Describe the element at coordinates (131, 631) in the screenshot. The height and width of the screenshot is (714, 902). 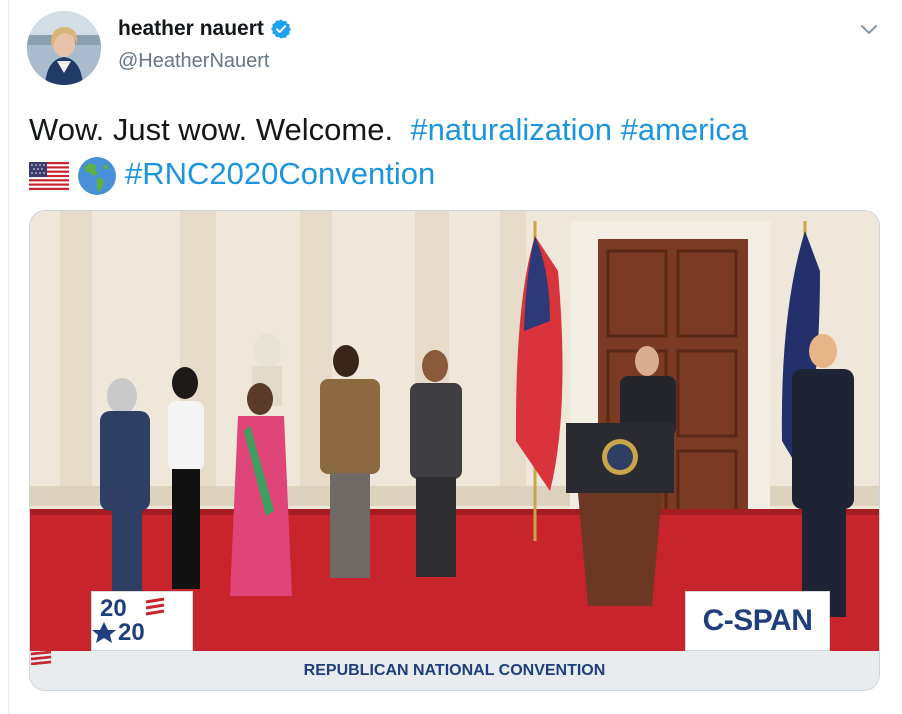
I see `logo-2020-bottom: 20` at that location.